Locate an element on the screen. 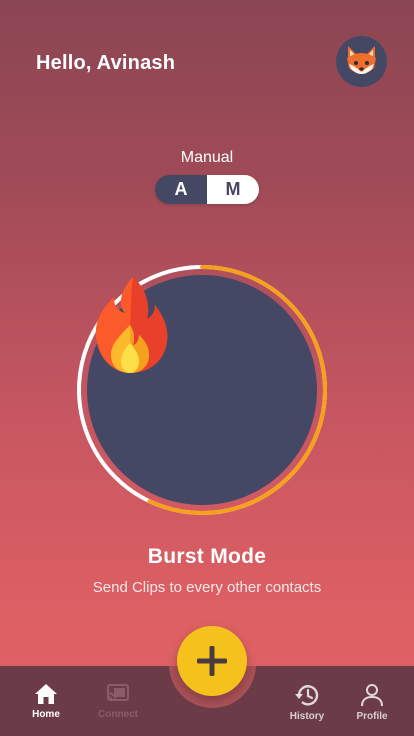  auto-manual-toggle: A M is located at coordinates (207, 189).